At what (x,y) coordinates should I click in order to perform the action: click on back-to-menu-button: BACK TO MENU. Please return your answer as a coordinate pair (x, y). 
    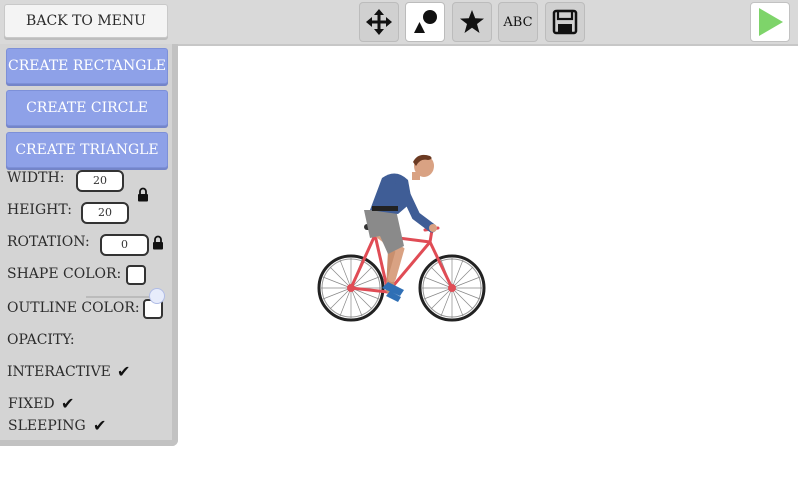
    Looking at the image, I should click on (86, 21).